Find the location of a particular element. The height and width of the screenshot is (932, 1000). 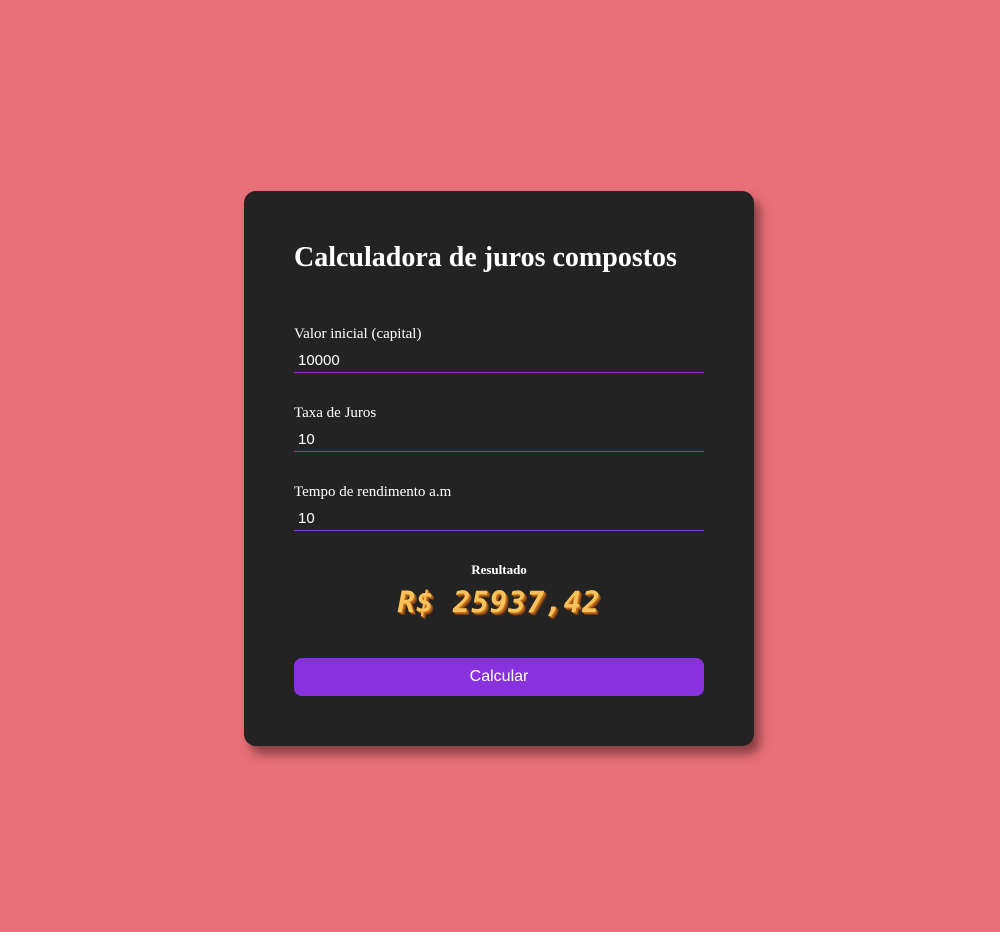

capital-field: Valor inicial (capital) is located at coordinates (499, 349).